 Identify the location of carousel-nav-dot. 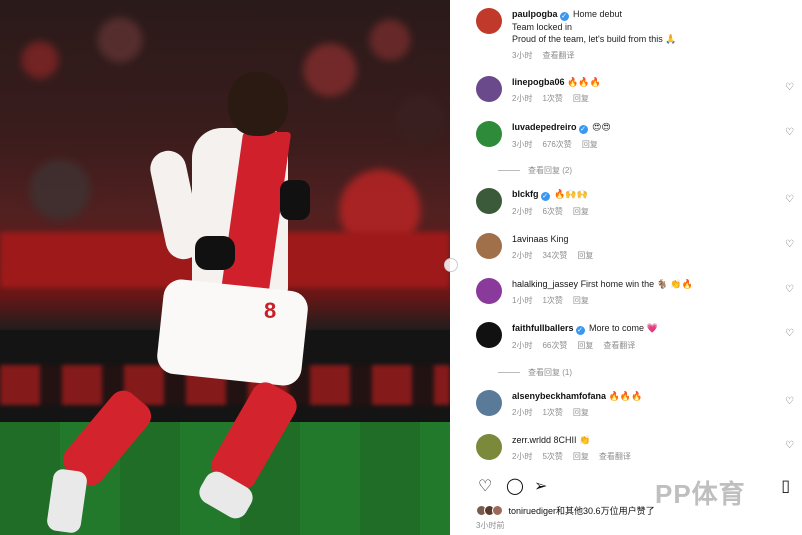
(451, 265).